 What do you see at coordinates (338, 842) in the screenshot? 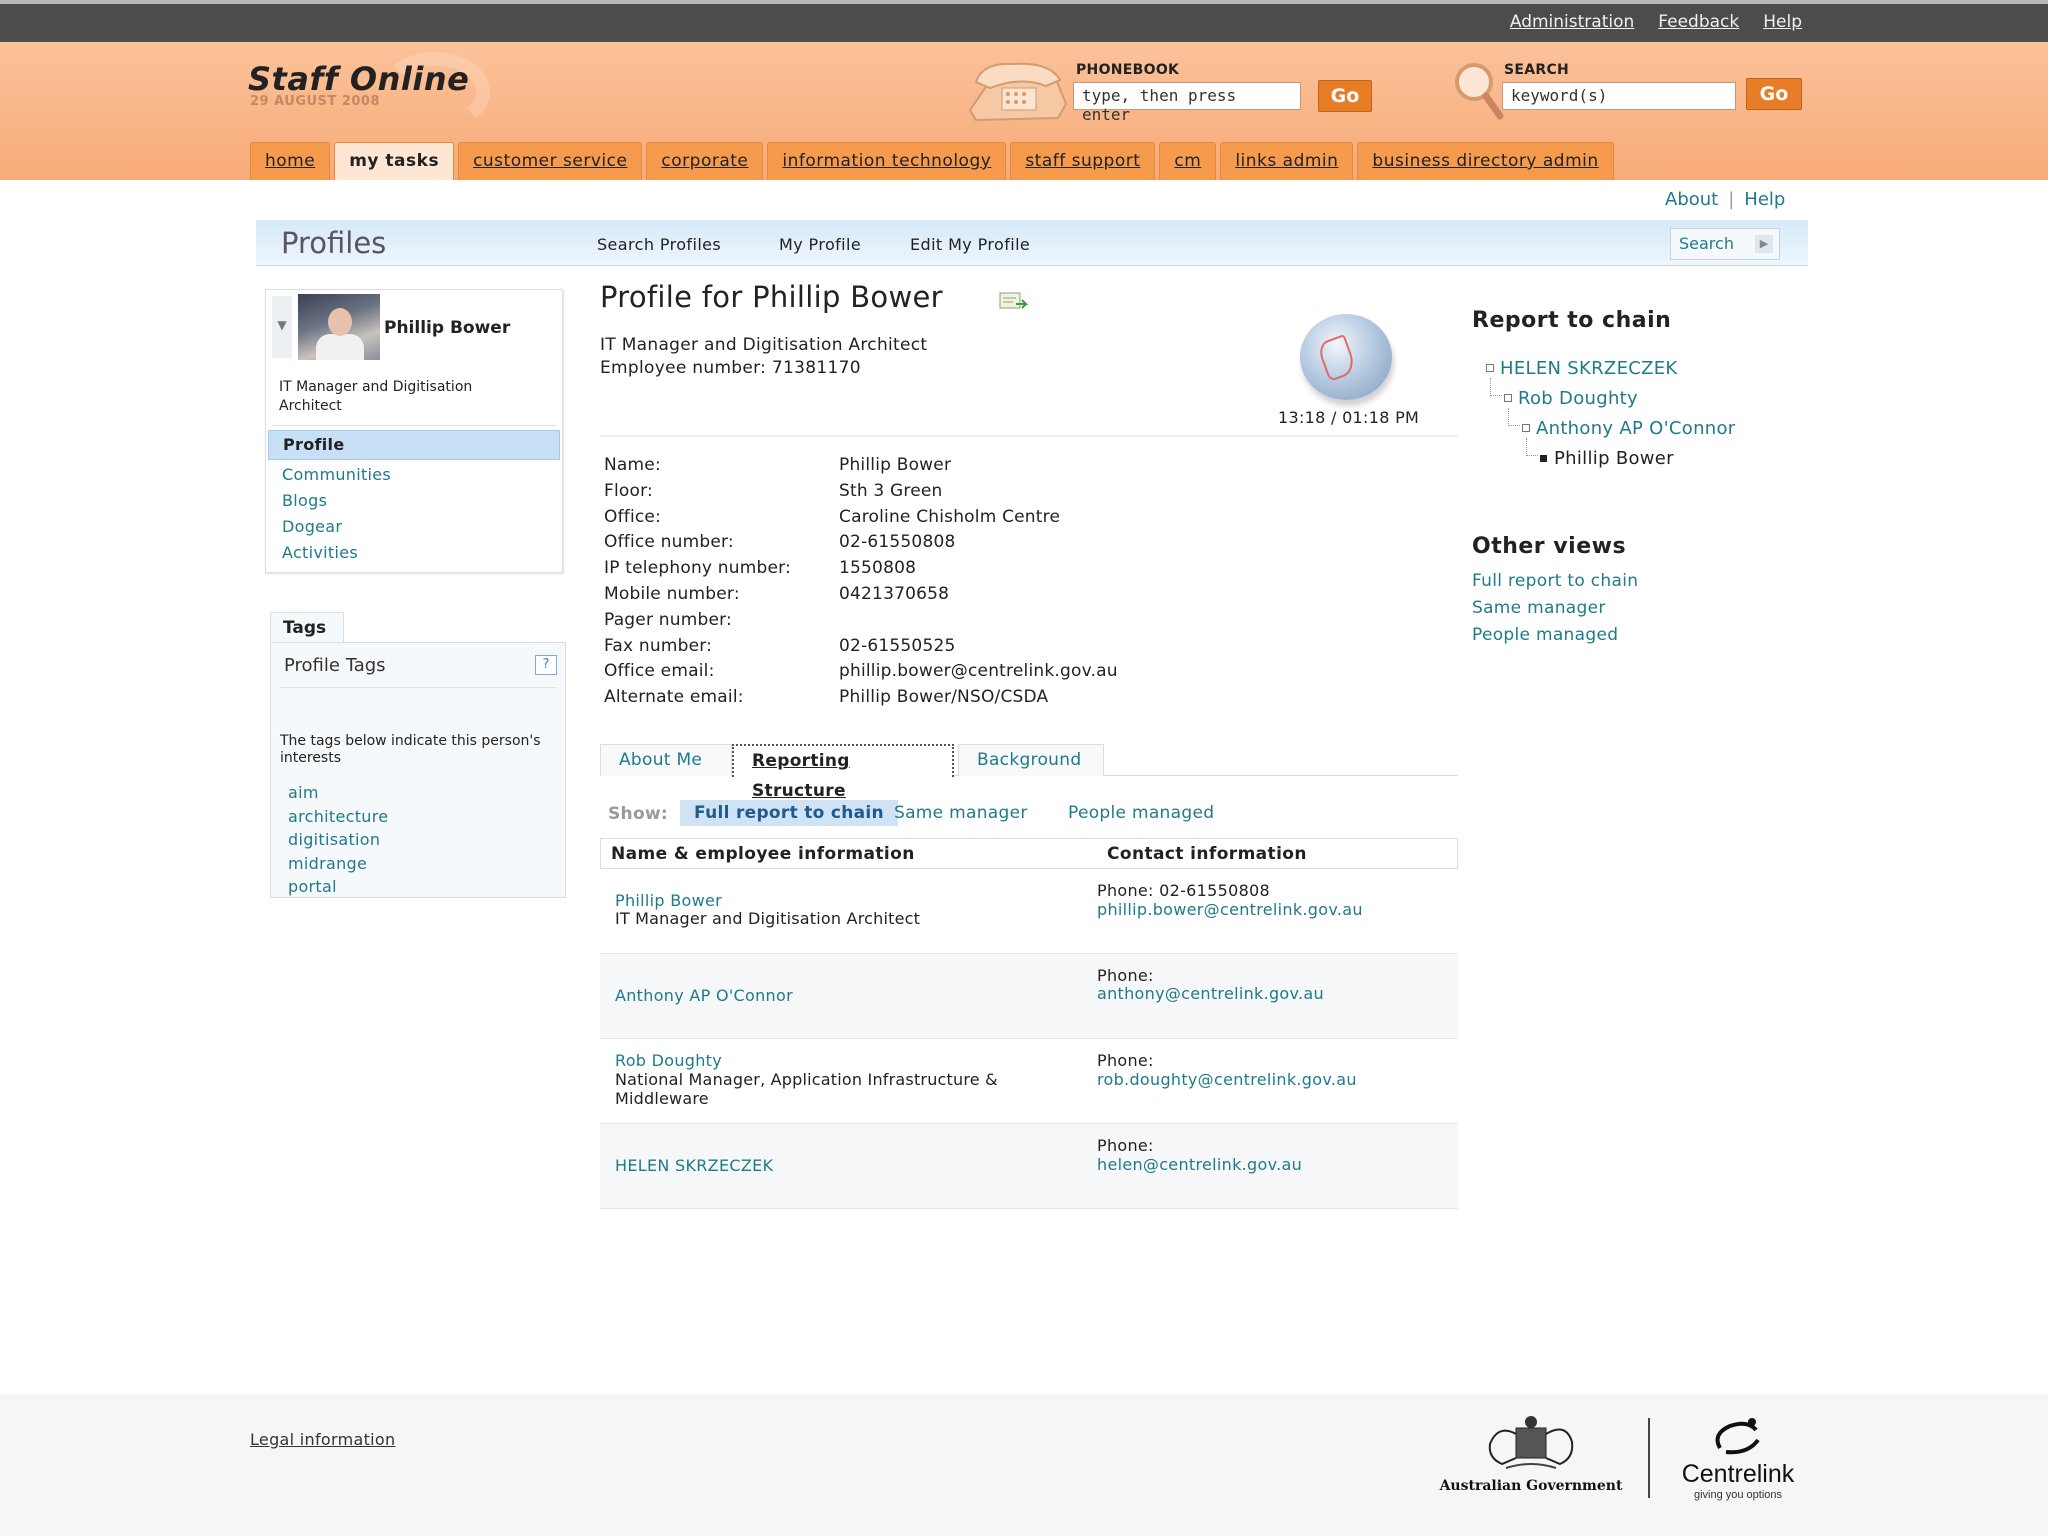
I see `tag-digitisation: digitisation` at bounding box center [338, 842].